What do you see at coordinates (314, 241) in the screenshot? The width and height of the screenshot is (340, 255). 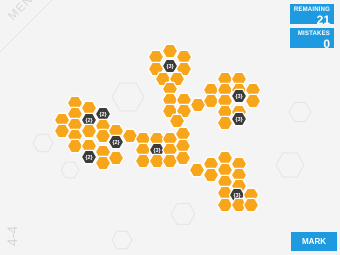 I see `mark-button: MARK` at bounding box center [314, 241].